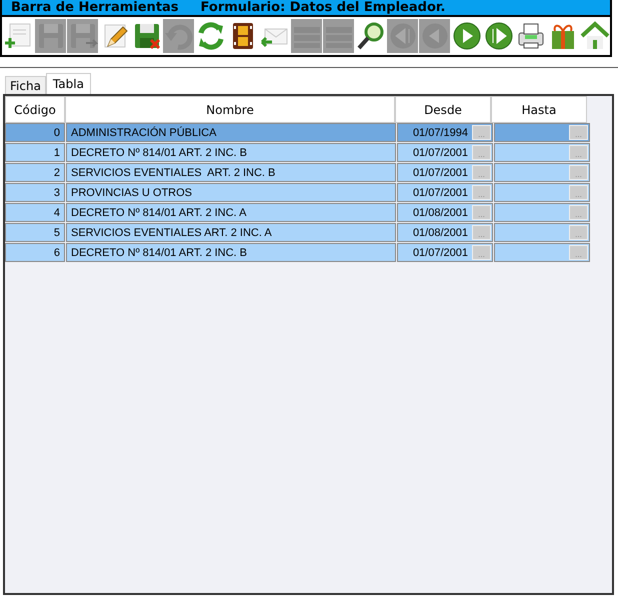  Describe the element at coordinates (443, 109) in the screenshot. I see `column-header: Desde` at that location.